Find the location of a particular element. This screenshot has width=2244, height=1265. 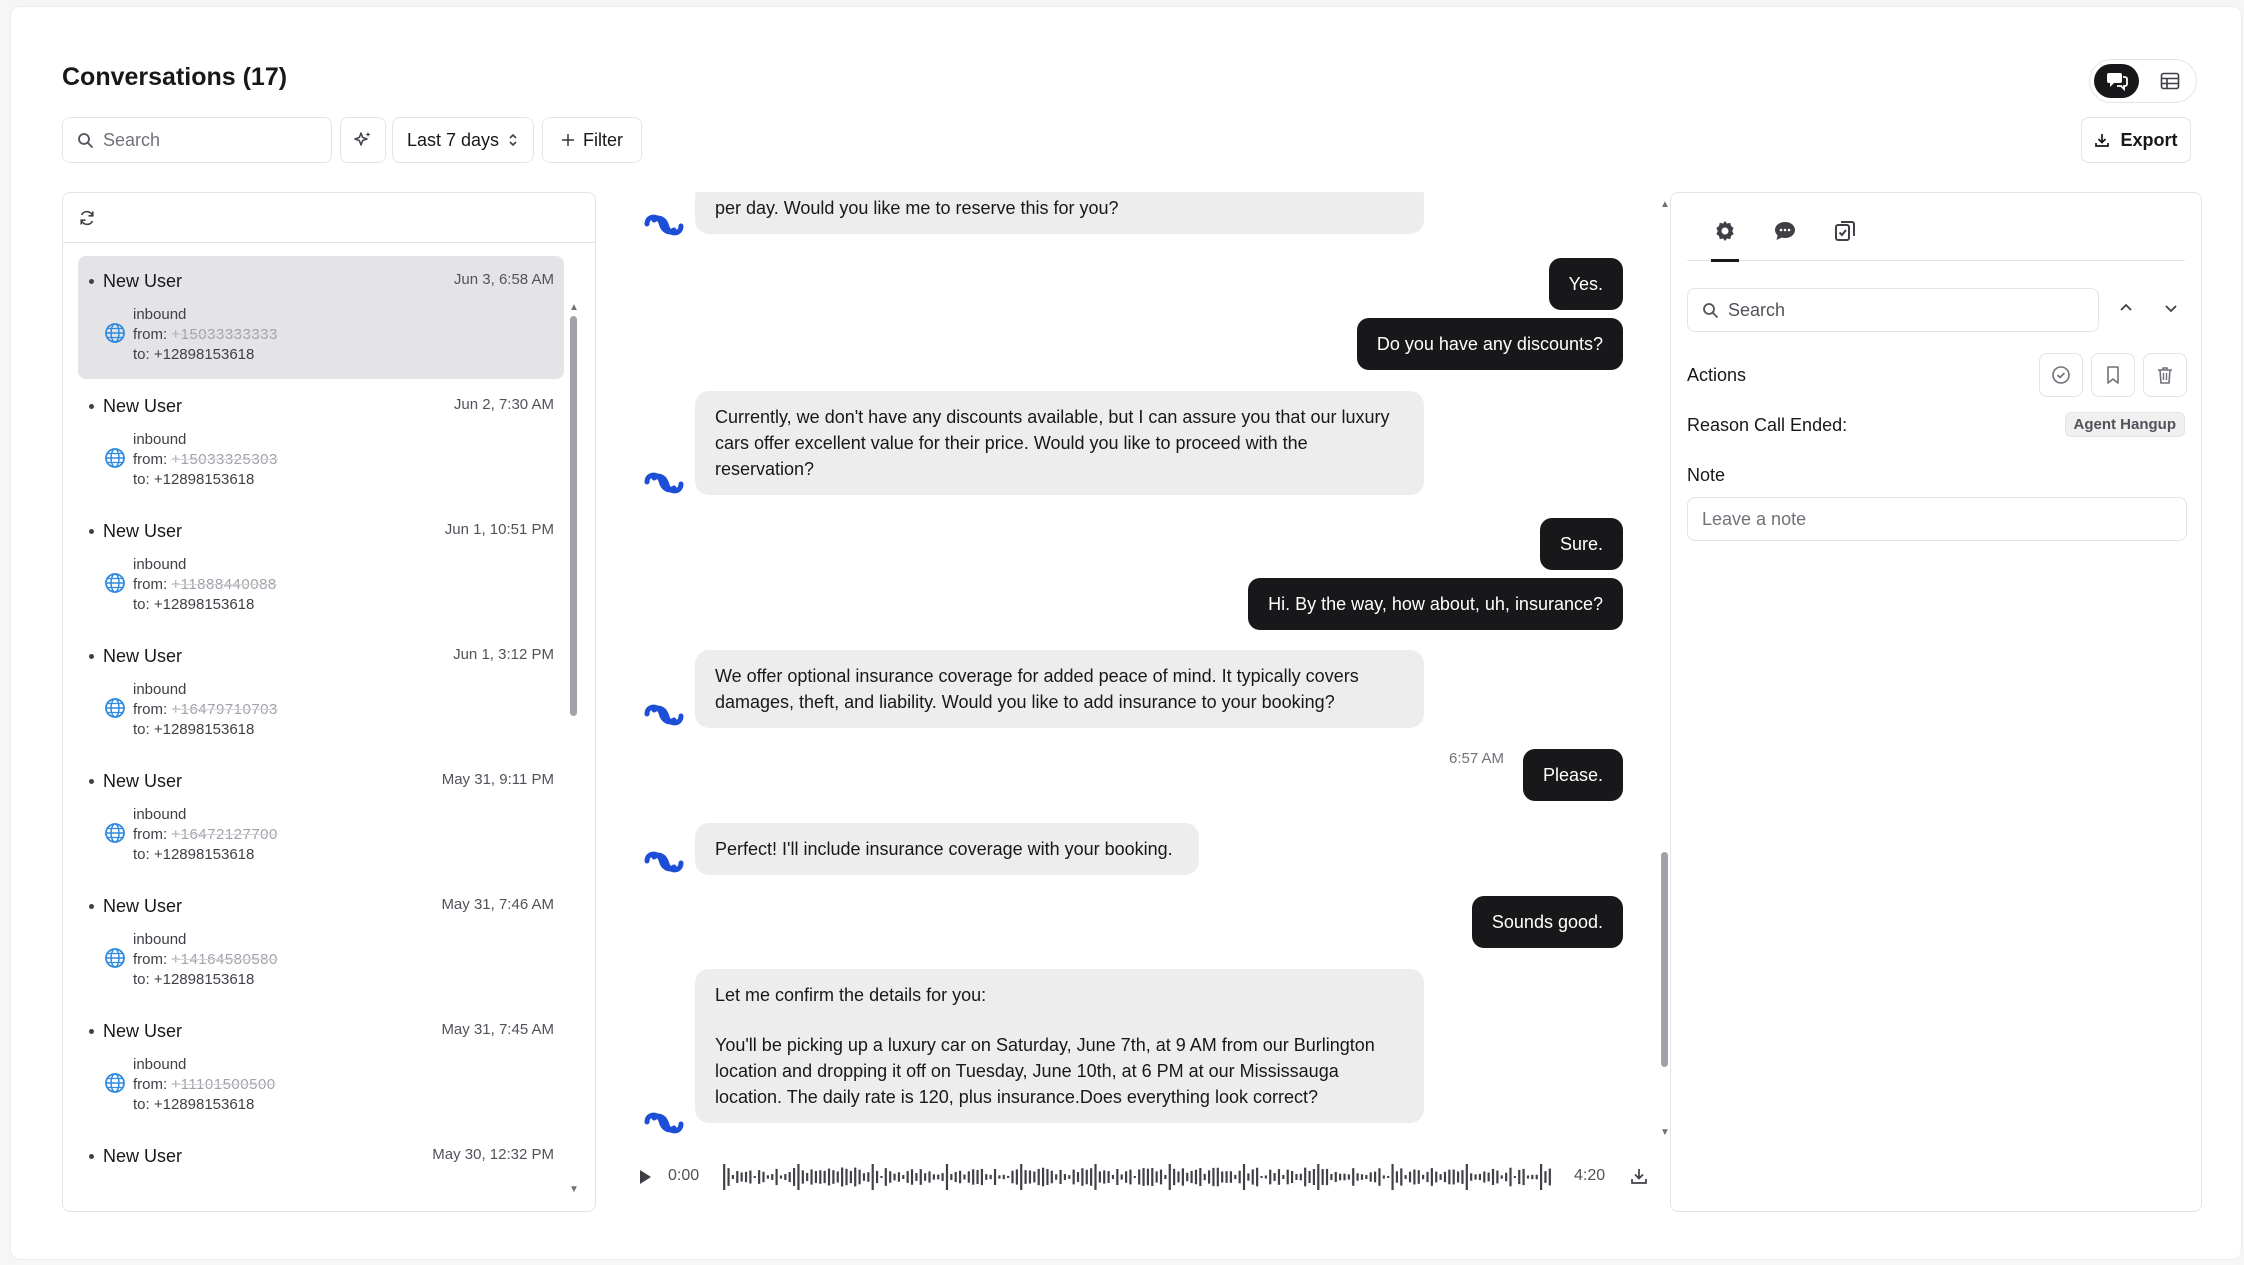

conversation-item: New User May 30, 12:32 PM is located at coordinates (321, 1171).